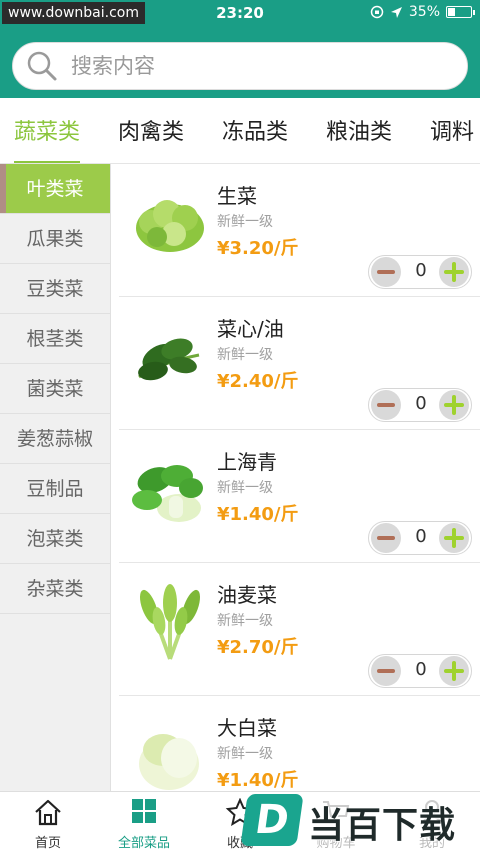 This screenshot has width=480, height=853. I want to click on product-price: ¥2.40/斤, so click(258, 381).